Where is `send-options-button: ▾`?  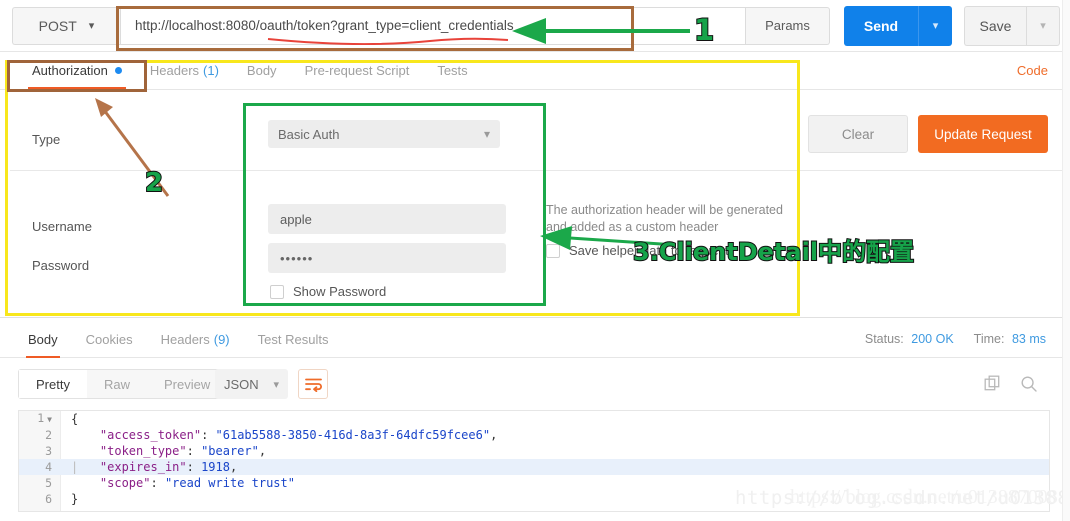
send-options-button: ▾ is located at coordinates (935, 25).